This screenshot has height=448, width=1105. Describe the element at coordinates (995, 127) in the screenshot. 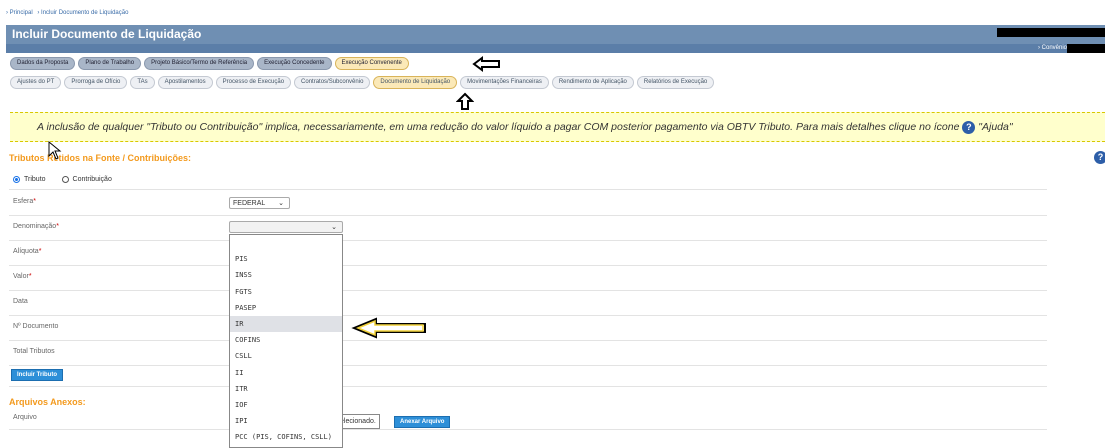

I see `notice-ajuda: "Ajuda"` at that location.